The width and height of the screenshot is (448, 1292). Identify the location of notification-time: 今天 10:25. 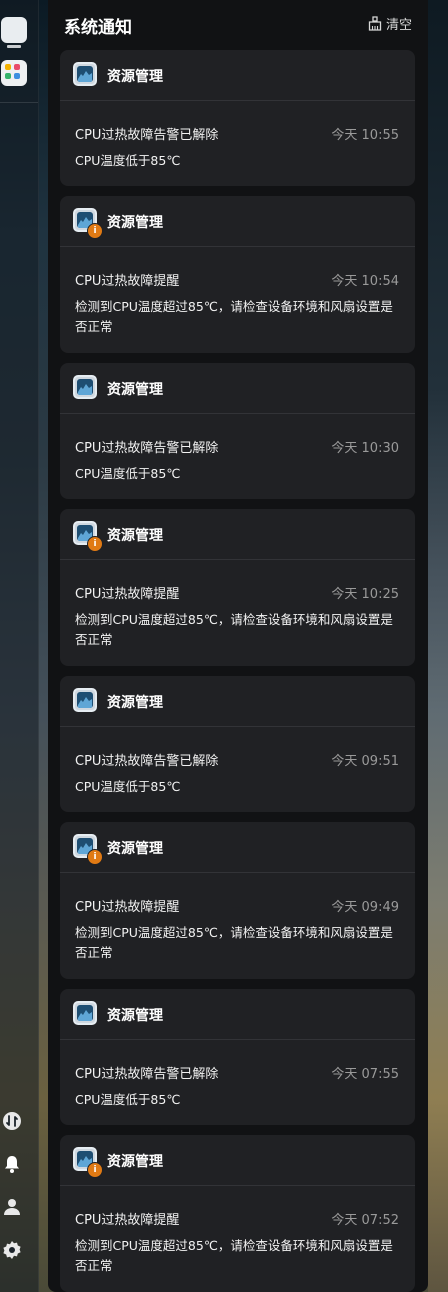
(365, 594).